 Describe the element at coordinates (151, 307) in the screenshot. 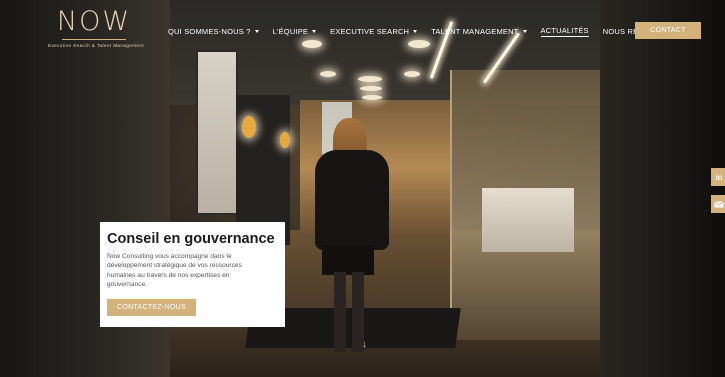

I see `contactez-nous-button: CONTACTEZ-NOUS` at that location.